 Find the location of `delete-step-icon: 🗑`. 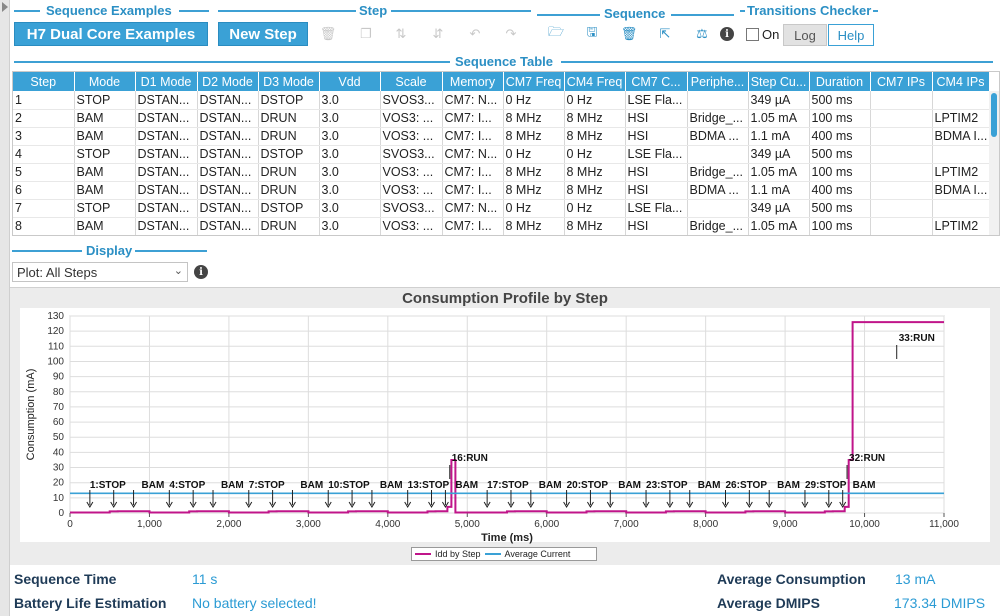

delete-step-icon: 🗑 is located at coordinates (328, 34).